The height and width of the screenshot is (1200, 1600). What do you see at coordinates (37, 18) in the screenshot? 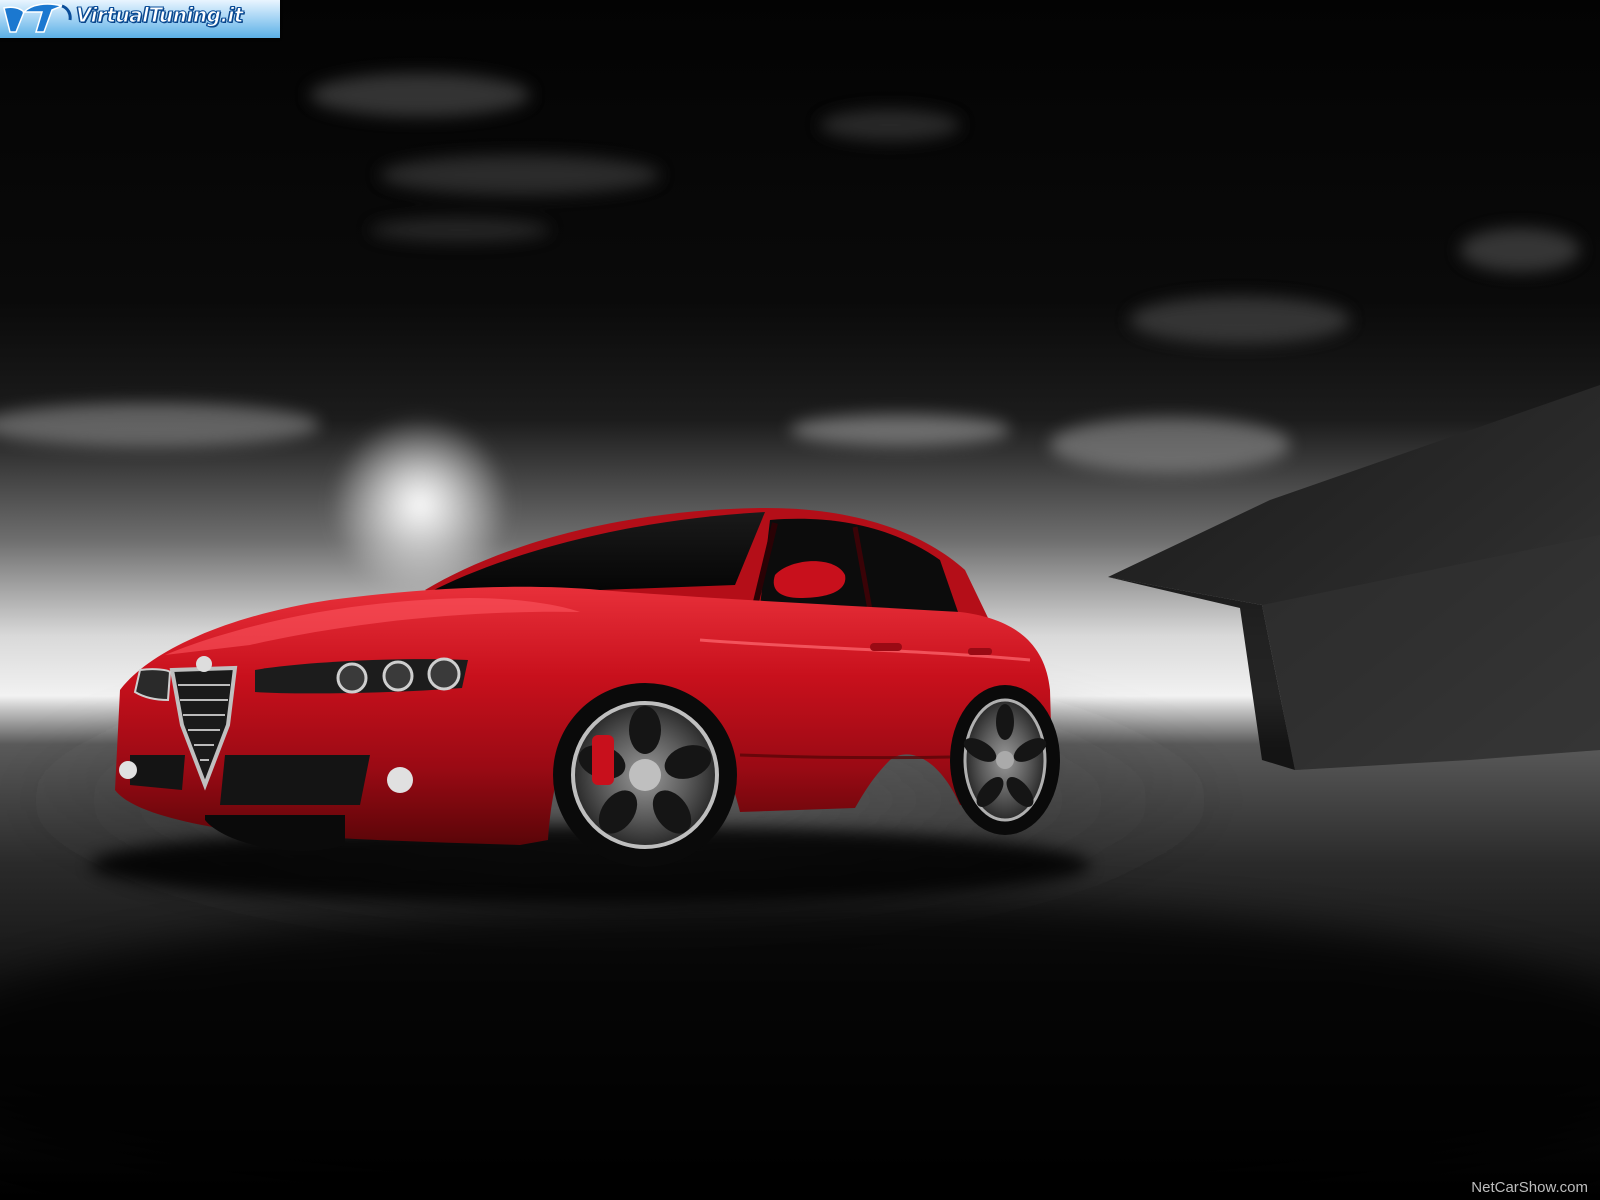
I see `vt-logo-icon` at bounding box center [37, 18].